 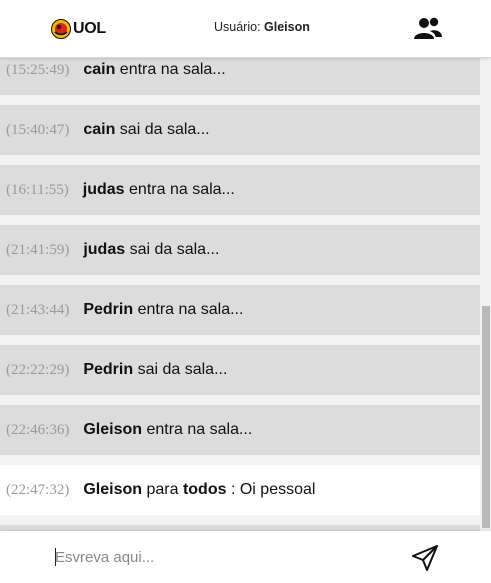 What do you see at coordinates (262, 27) in the screenshot?
I see `current-user-label: Usuário: Gleison` at bounding box center [262, 27].